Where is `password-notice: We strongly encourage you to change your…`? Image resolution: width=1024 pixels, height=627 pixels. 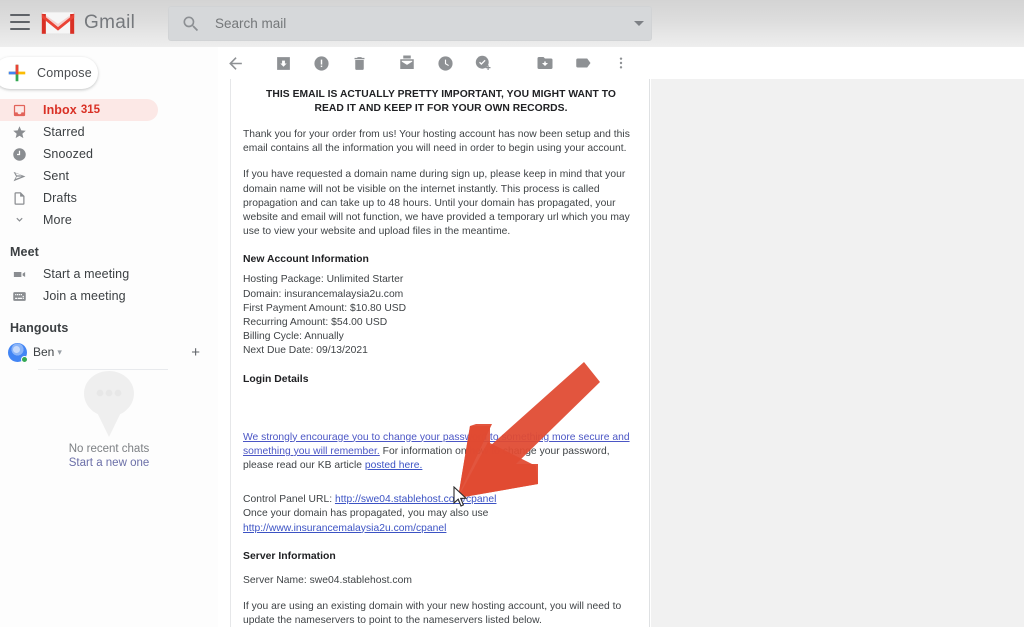
password-notice: We strongly encourage you to change your… is located at coordinates (441, 452).